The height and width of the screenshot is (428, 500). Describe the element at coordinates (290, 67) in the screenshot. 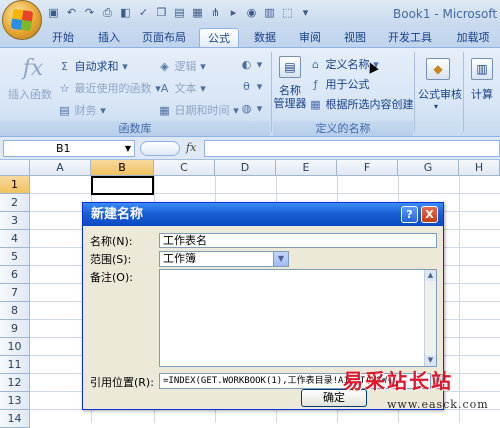

I see `name-manager-icon: ▤` at that location.